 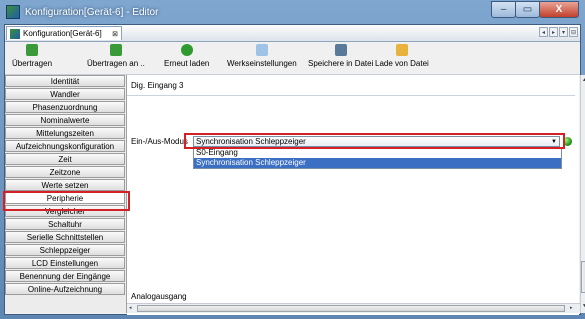 What do you see at coordinates (116, 63) in the screenshot?
I see `transfer-to-label: Übertragen an ..` at bounding box center [116, 63].